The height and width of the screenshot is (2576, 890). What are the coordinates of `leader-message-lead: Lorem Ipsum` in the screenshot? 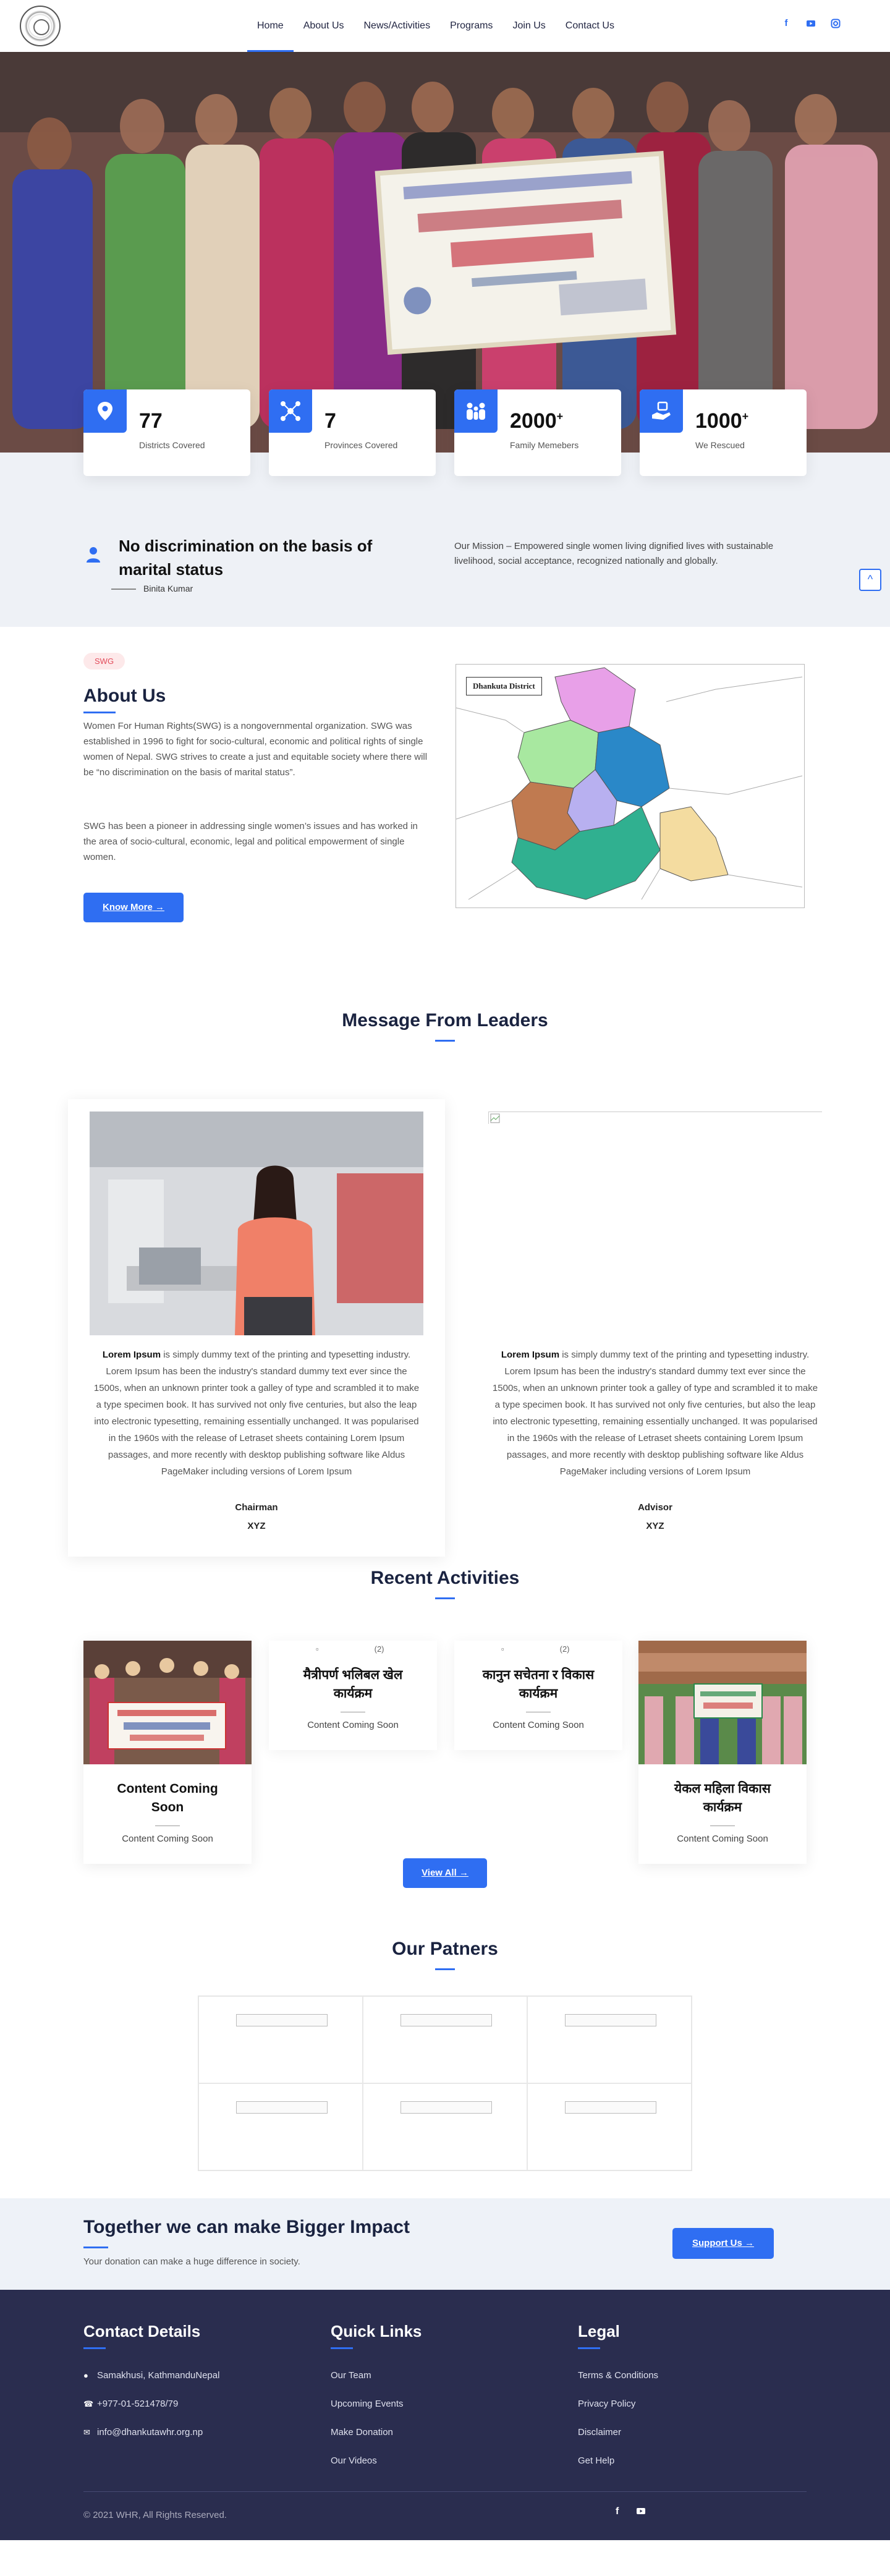 It's located at (131, 1355).